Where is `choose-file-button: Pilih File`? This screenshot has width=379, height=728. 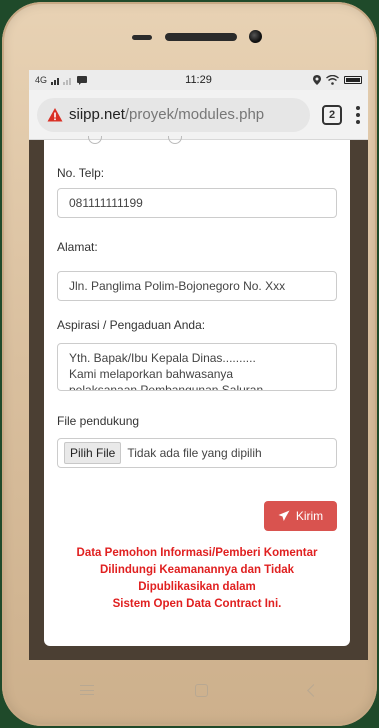
choose-file-button: Pilih File is located at coordinates (93, 453).